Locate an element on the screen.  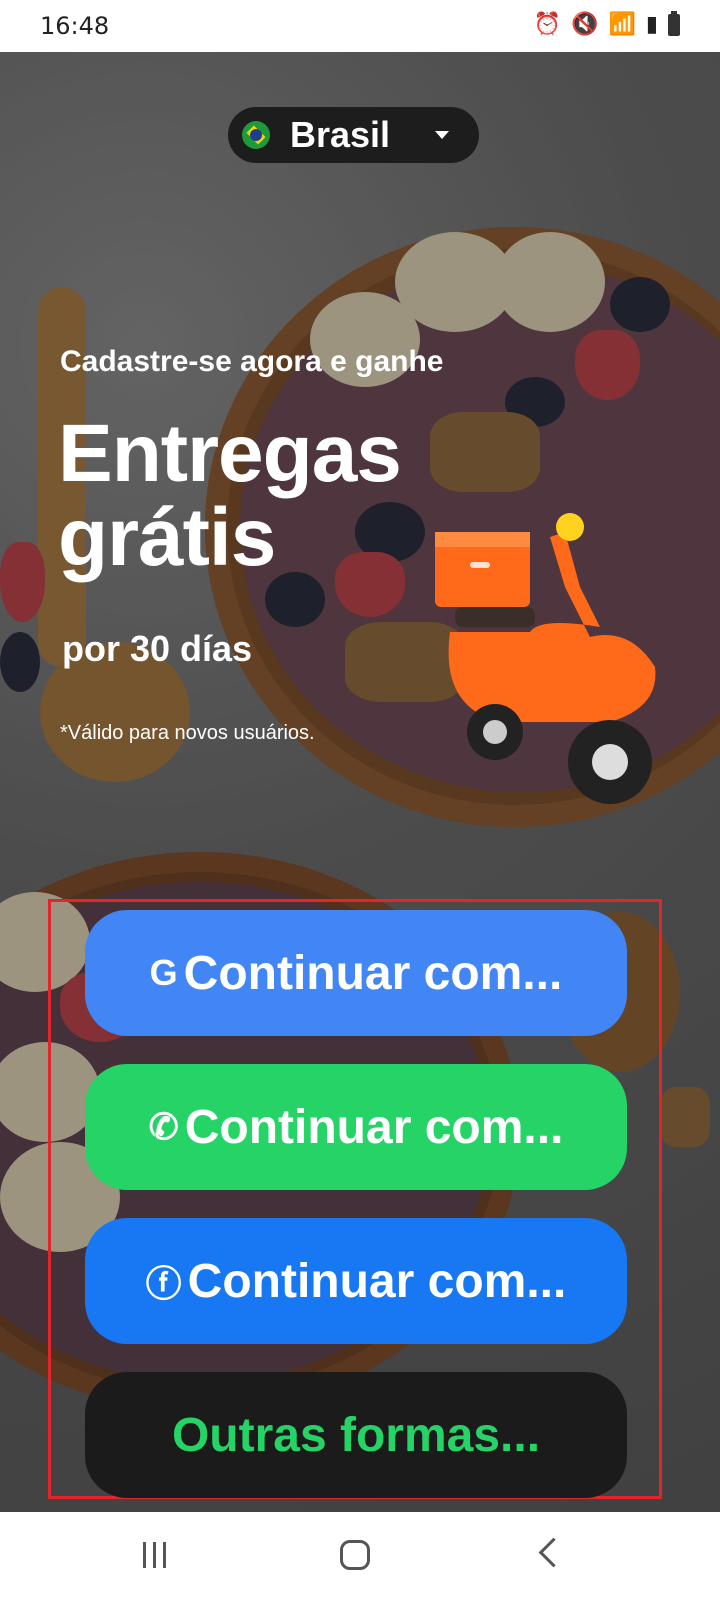
promo-title-line1: Entregas is located at coordinates (230, 453).